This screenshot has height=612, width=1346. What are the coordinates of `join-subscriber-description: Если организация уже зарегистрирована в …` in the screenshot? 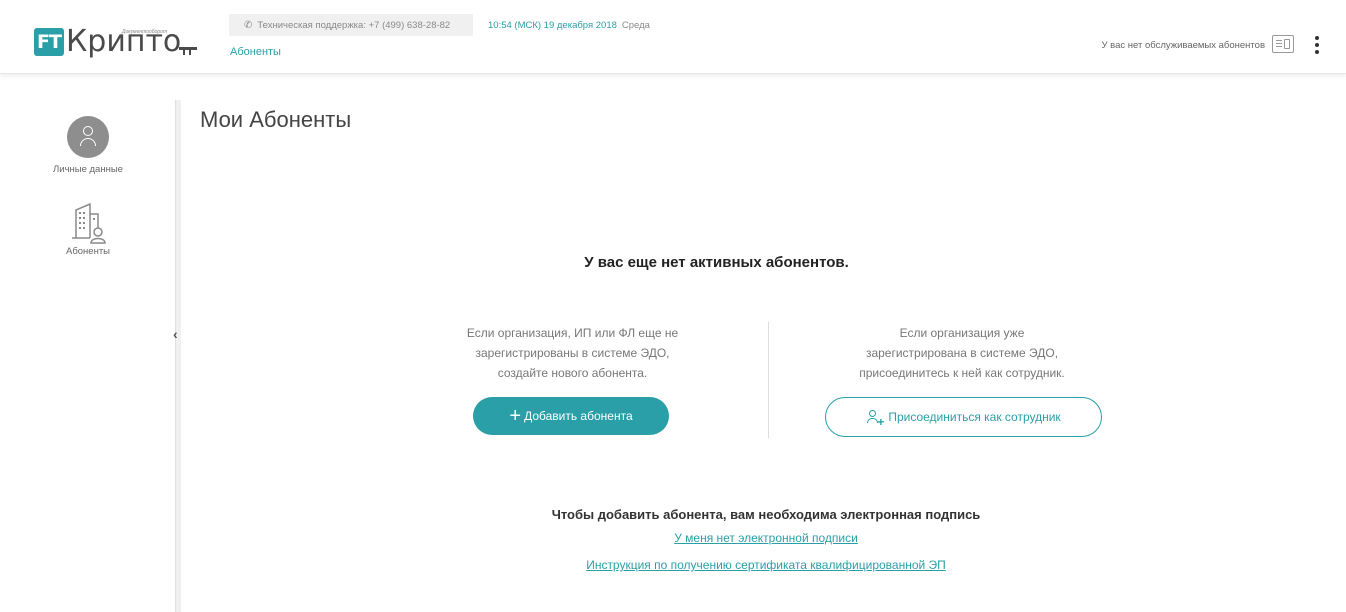 It's located at (962, 353).